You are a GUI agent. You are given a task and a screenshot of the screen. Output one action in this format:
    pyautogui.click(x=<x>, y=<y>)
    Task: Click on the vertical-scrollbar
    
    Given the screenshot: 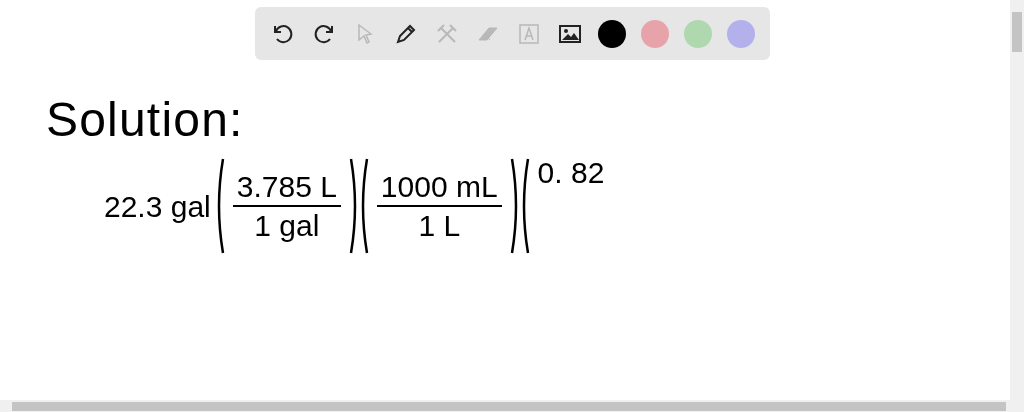 What is the action you would take?
    pyautogui.click(x=1017, y=200)
    